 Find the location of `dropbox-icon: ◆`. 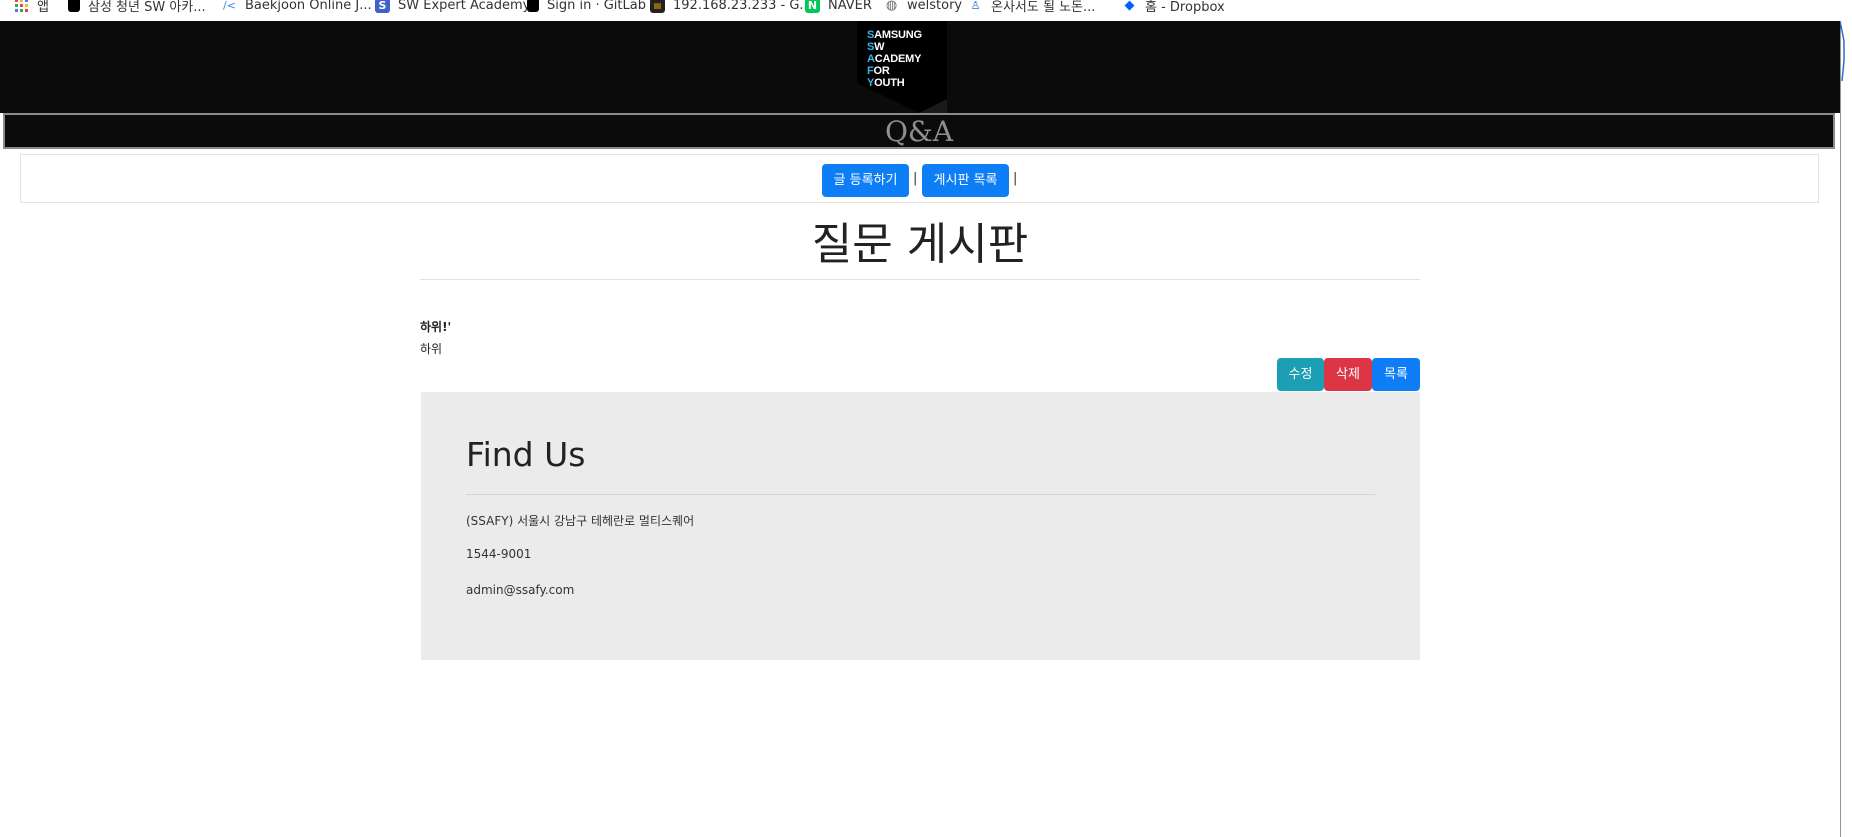

dropbox-icon: ◆ is located at coordinates (1129, 6).